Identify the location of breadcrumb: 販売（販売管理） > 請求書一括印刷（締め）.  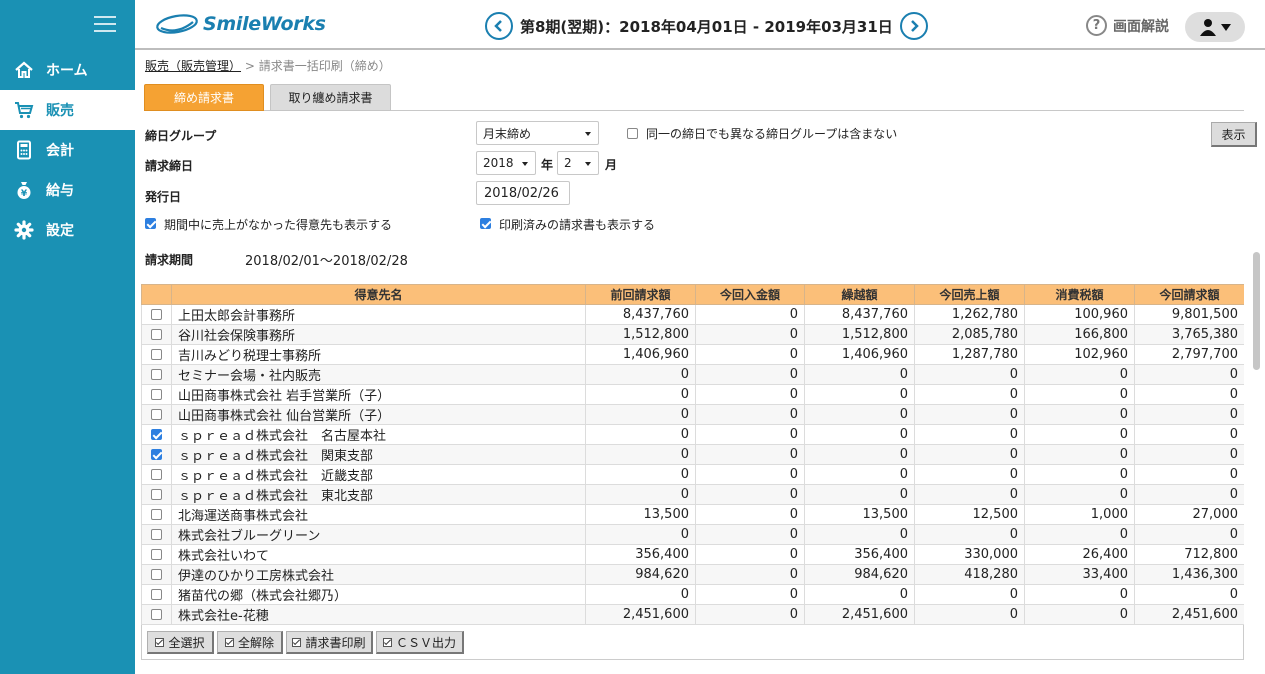
(268, 65).